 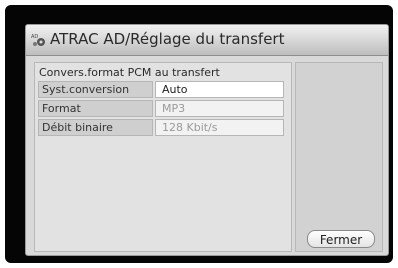 What do you see at coordinates (219, 108) in the screenshot?
I see `setting-value-format: MP3` at bounding box center [219, 108].